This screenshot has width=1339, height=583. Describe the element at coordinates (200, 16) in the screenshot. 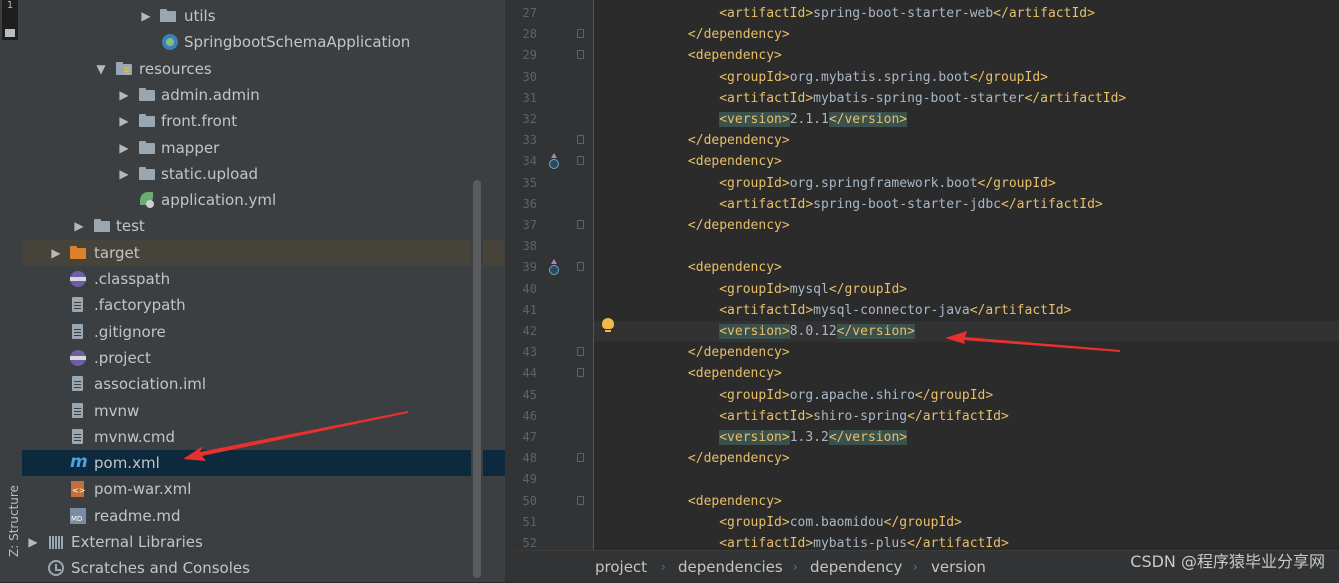

I see `tree-item-label: utils` at that location.